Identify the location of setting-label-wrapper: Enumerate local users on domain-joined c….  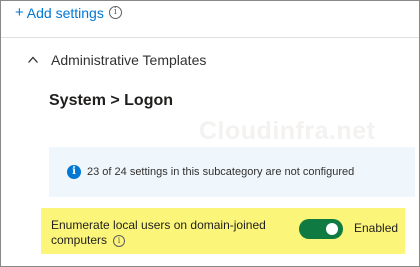
(171, 233).